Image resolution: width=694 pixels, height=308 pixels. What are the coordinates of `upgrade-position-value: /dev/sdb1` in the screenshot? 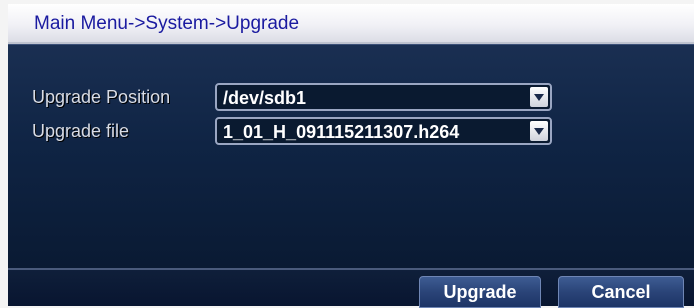 It's located at (265, 98).